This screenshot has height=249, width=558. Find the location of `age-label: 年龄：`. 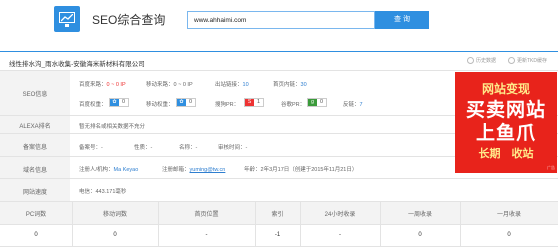

age-label: 年龄： is located at coordinates (252, 170).